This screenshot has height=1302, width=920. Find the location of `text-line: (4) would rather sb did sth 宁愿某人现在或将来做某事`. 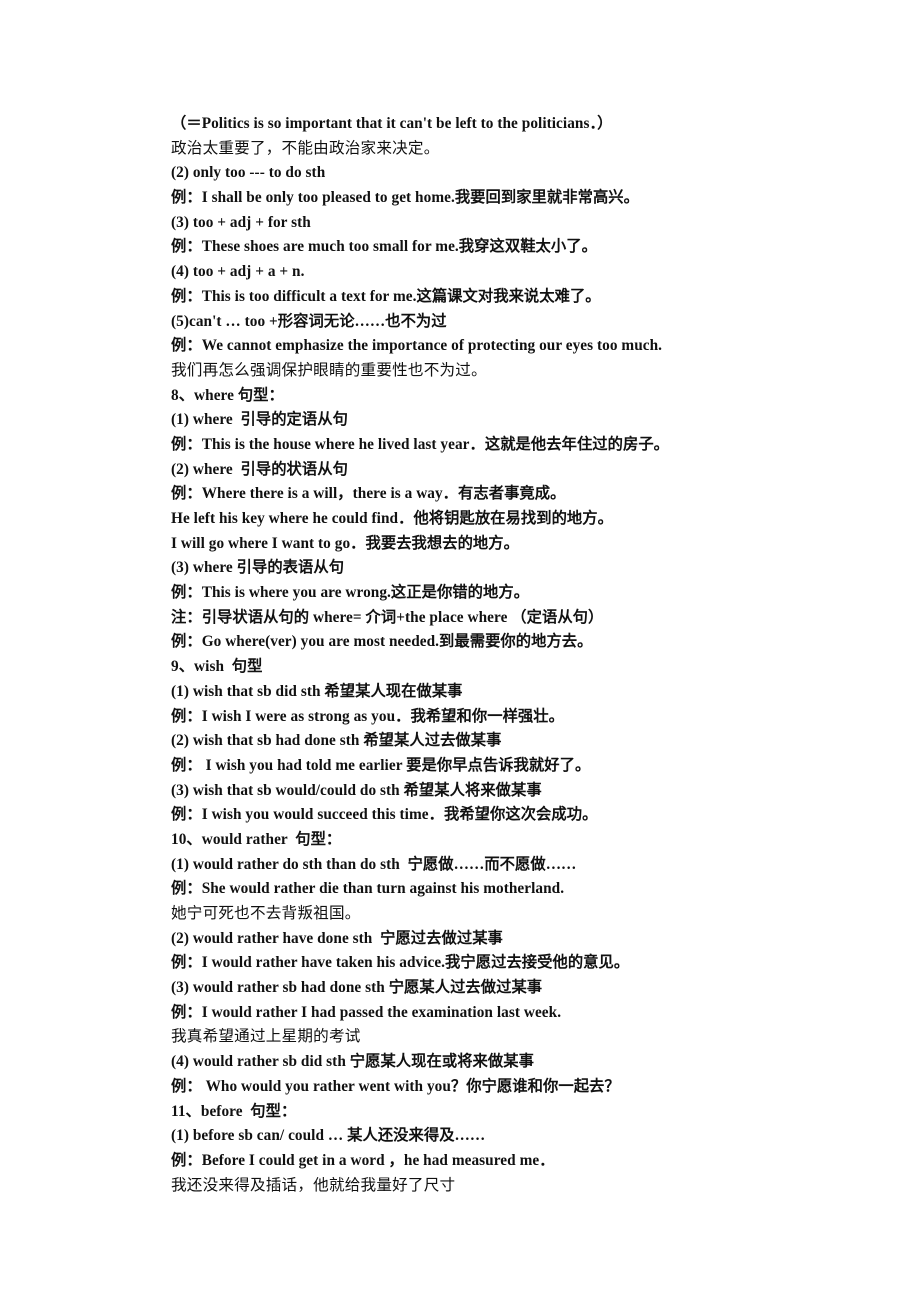

text-line: (4) would rather sb did sth 宁愿某人现在或将来做某事 is located at coordinates (352, 1062).